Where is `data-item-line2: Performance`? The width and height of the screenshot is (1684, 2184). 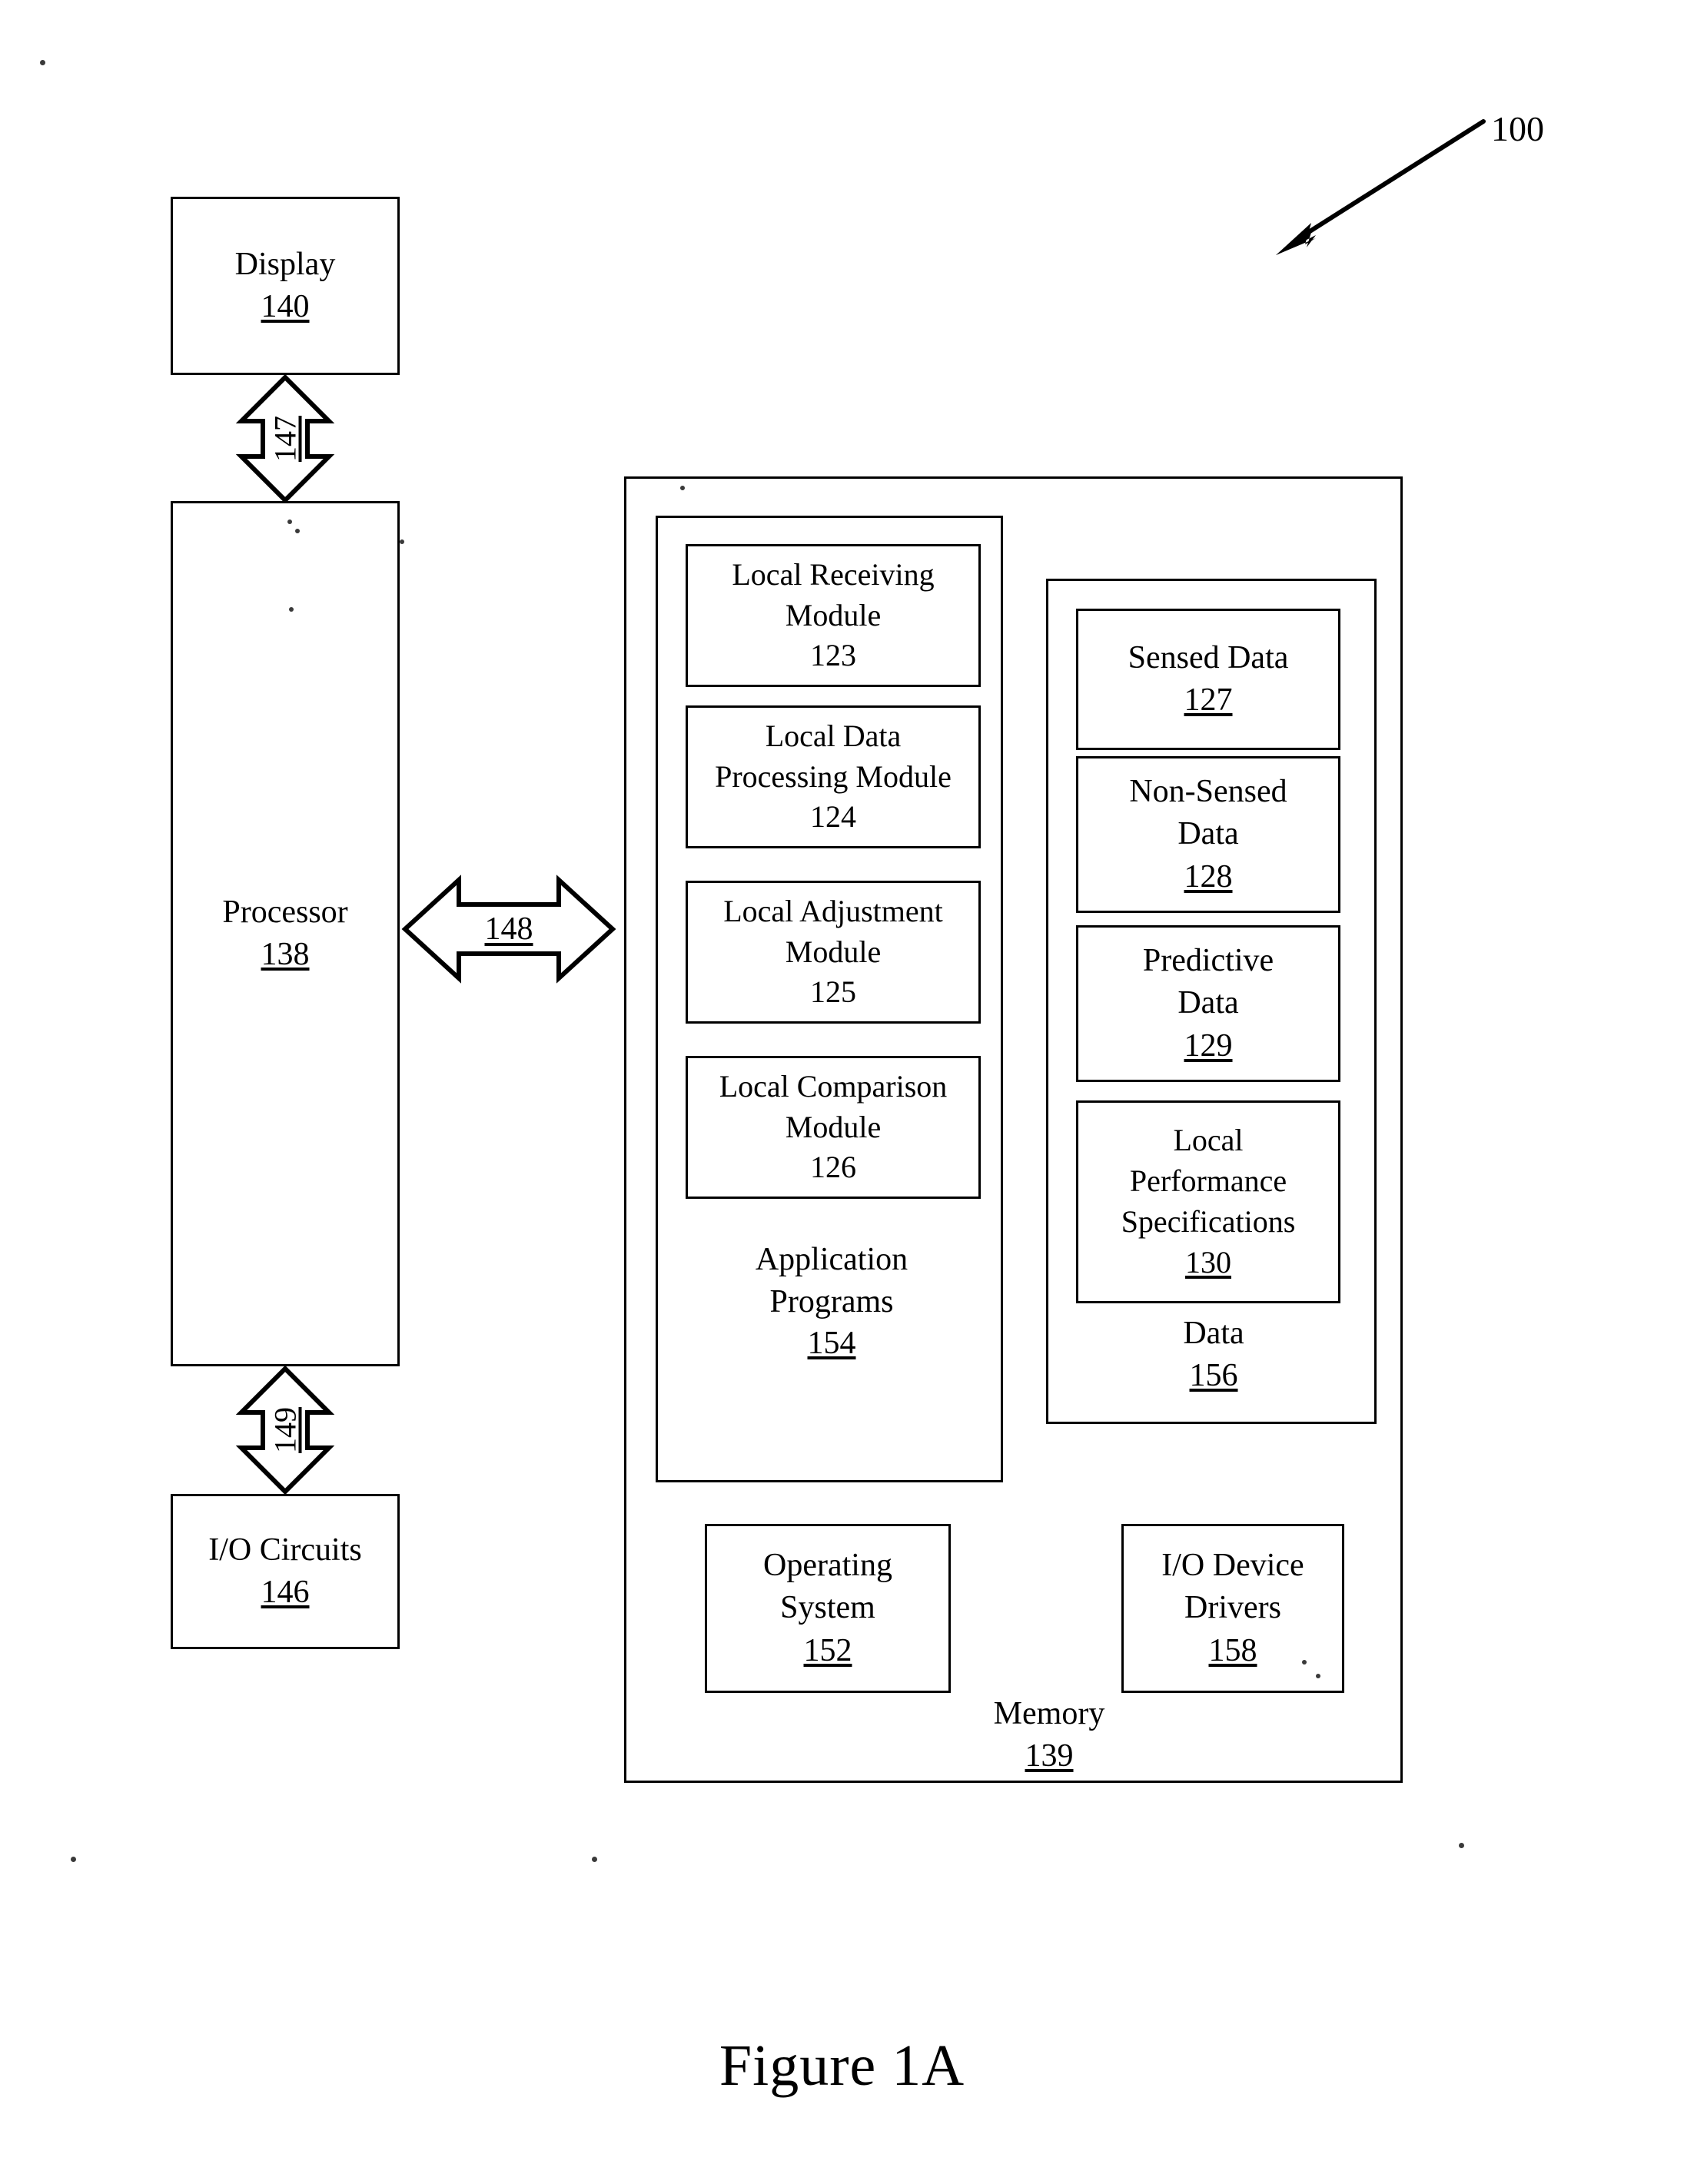
data-item-line2: Performance is located at coordinates (1208, 1181).